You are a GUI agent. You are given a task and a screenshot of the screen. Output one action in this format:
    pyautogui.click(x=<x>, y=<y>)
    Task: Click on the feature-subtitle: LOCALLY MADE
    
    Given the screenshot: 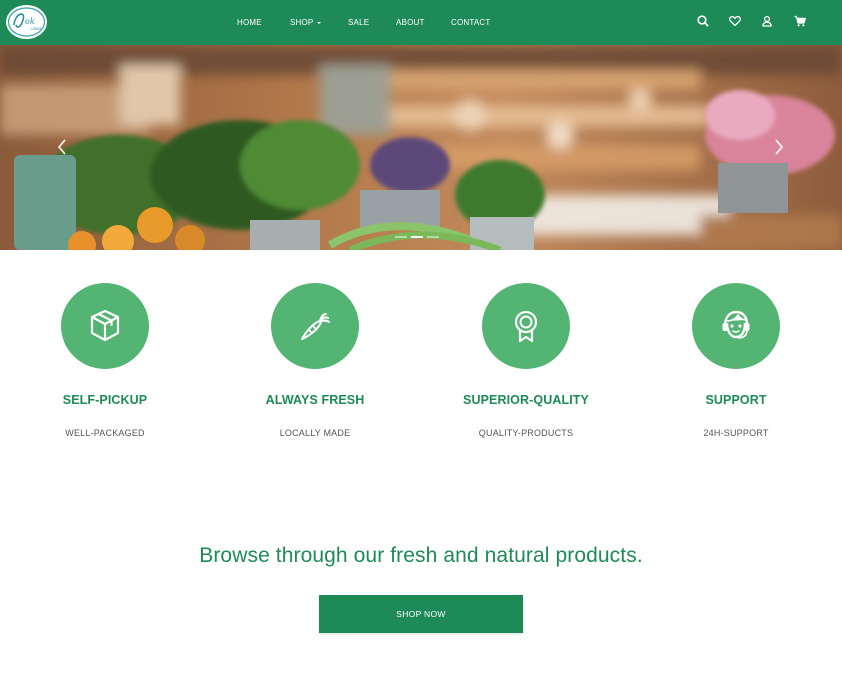 What is the action you would take?
    pyautogui.click(x=315, y=433)
    